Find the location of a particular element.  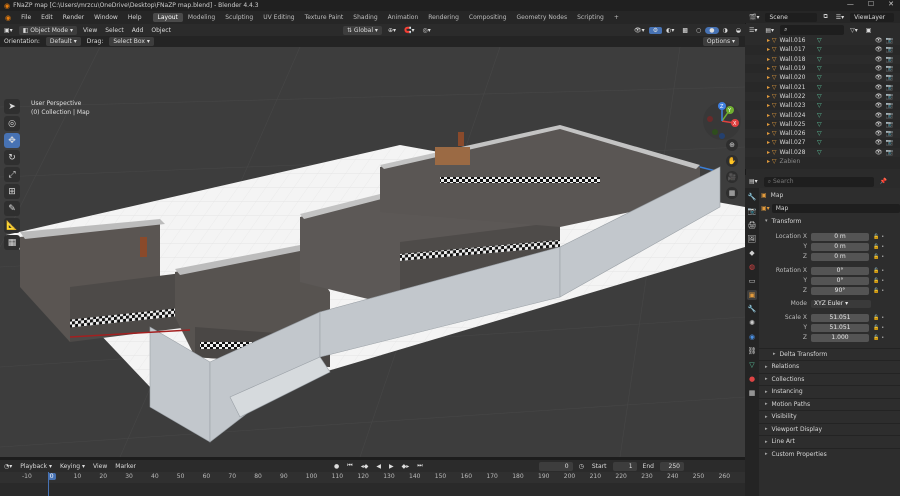

list-item: ▸ ▽ Wall.019 ▽ 👁📷 is located at coordinates (822, 68).